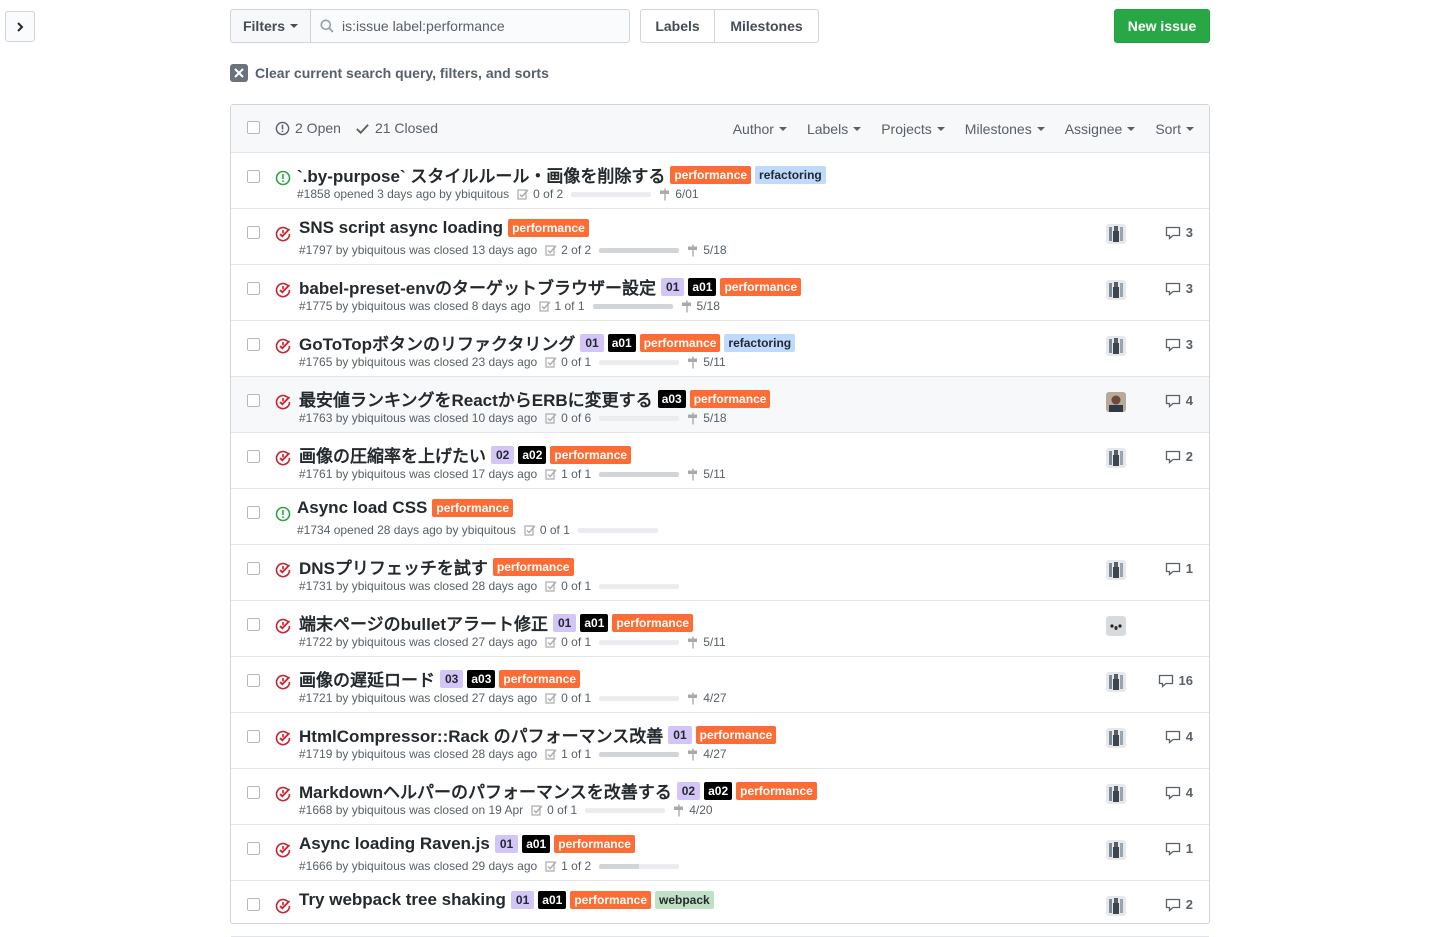 This screenshot has width=1440, height=937. Describe the element at coordinates (481, 734) in the screenshot. I see `issue-title-link: HtmlCompressor::Rack のパフォーマンス改善` at that location.